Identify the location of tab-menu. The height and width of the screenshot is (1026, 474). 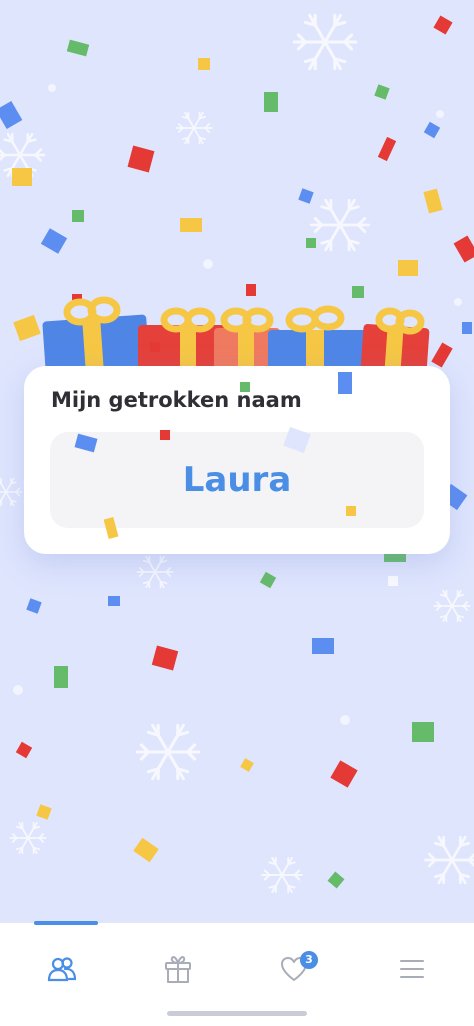
(412, 969).